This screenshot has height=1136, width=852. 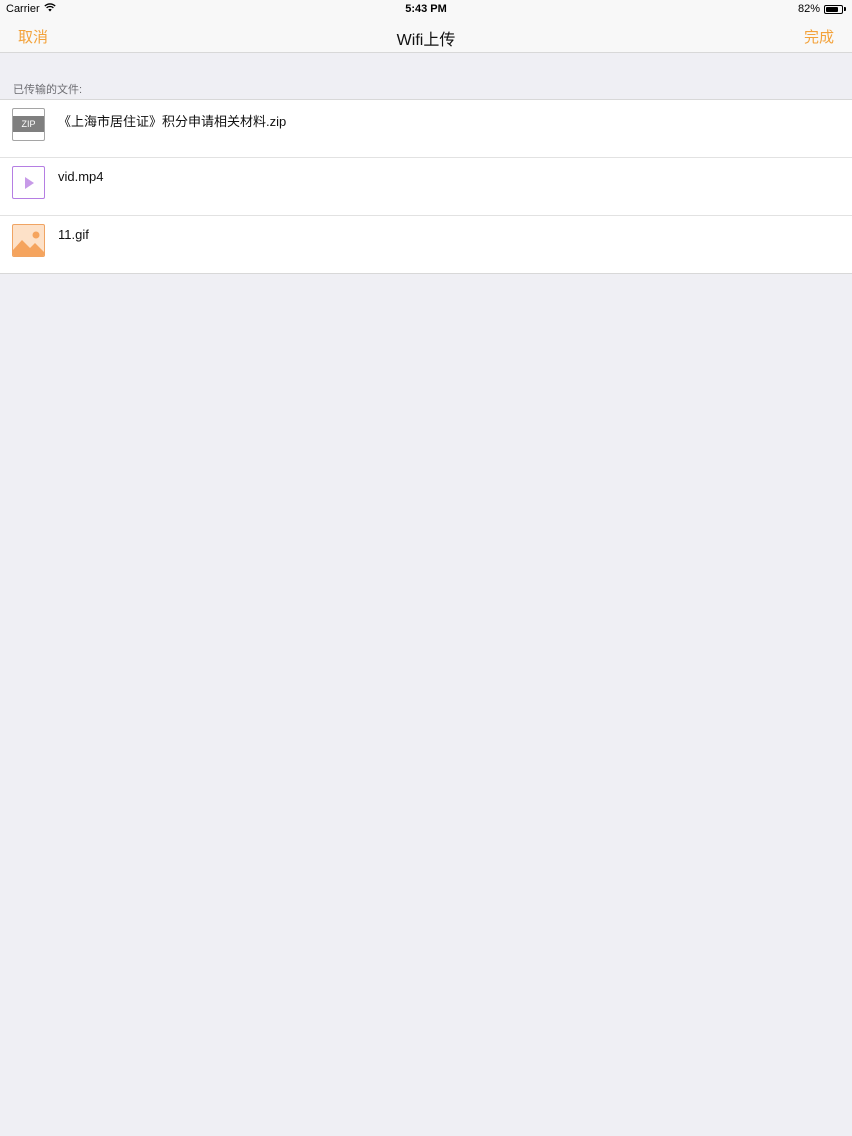 I want to click on zip-icon-label: ZIP, so click(x=28, y=124).